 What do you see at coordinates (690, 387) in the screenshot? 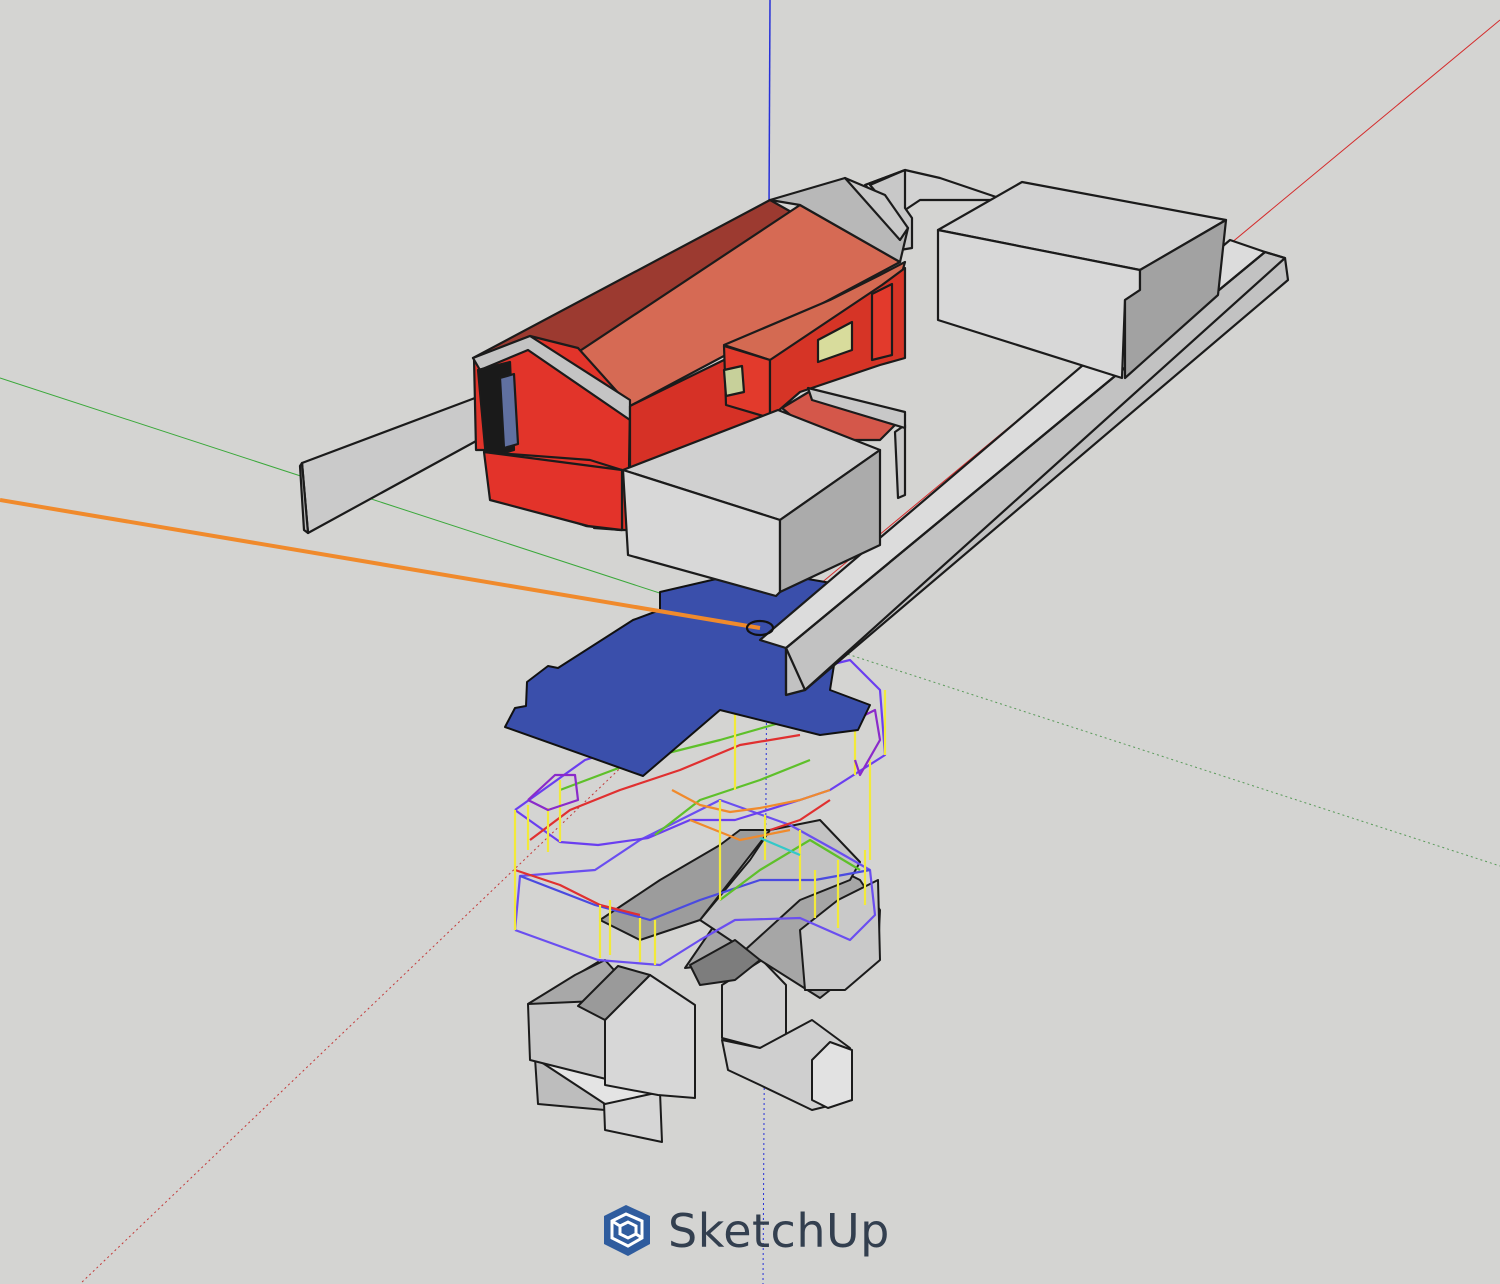
I see `house-model` at bounding box center [690, 387].